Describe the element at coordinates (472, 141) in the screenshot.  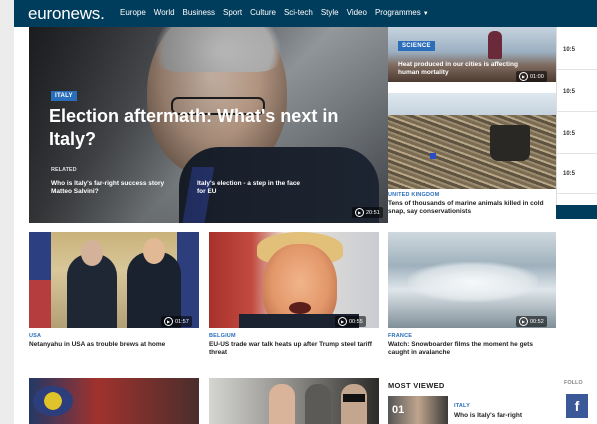
I see `story-marine-animals-photo` at that location.